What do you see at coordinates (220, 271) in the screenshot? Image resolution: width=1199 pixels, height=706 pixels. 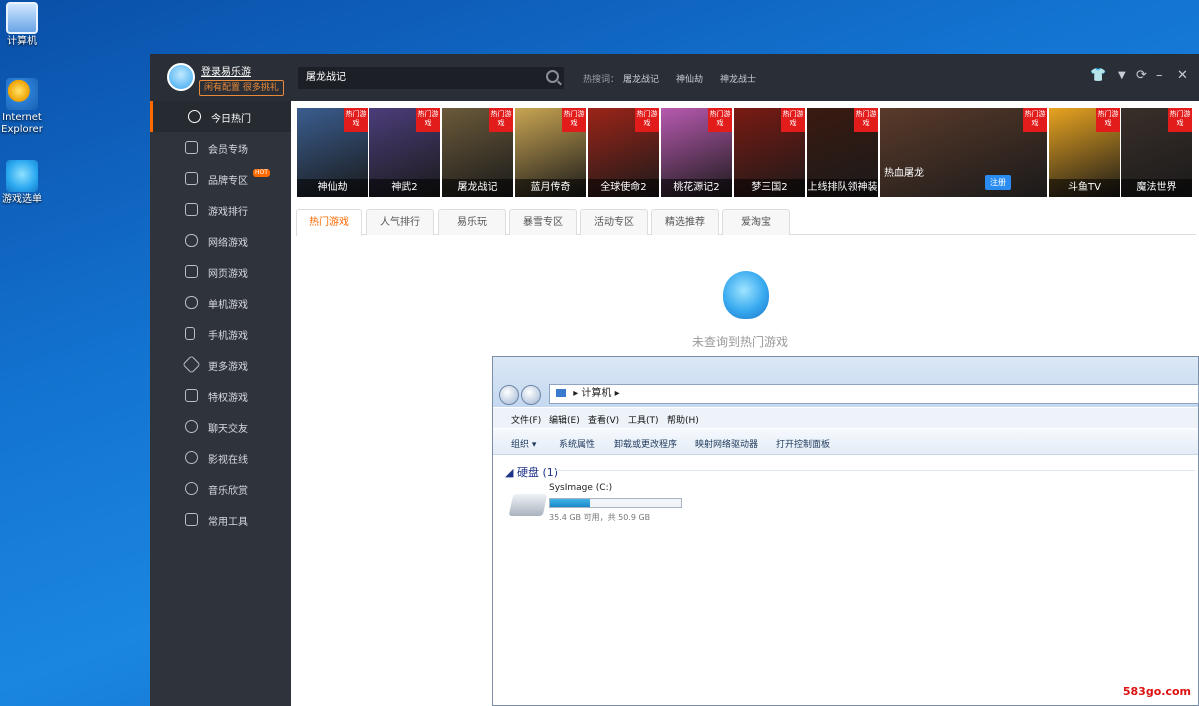 I see `sidebar-item-web-games: 网页游戏` at bounding box center [220, 271].